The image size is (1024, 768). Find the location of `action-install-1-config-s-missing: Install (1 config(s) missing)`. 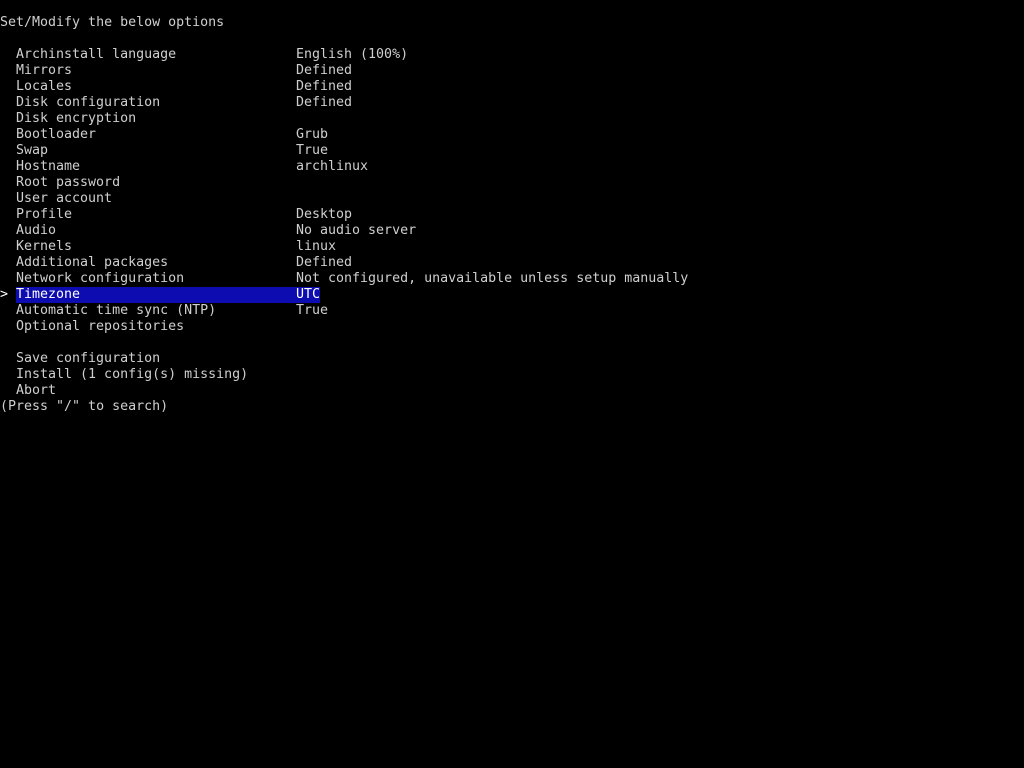

action-install-1-config-s-missing: Install (1 config(s) missing) is located at coordinates (512, 375).